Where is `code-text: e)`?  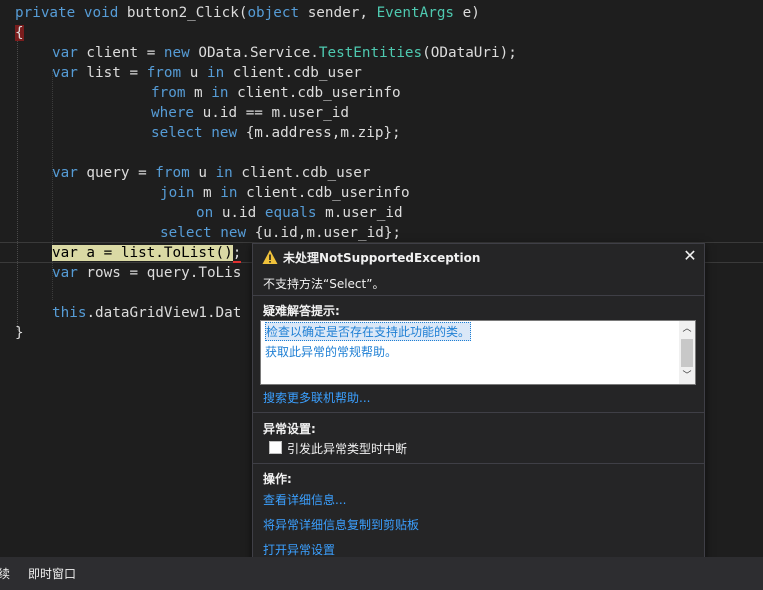 code-text: e) is located at coordinates (467, 13).